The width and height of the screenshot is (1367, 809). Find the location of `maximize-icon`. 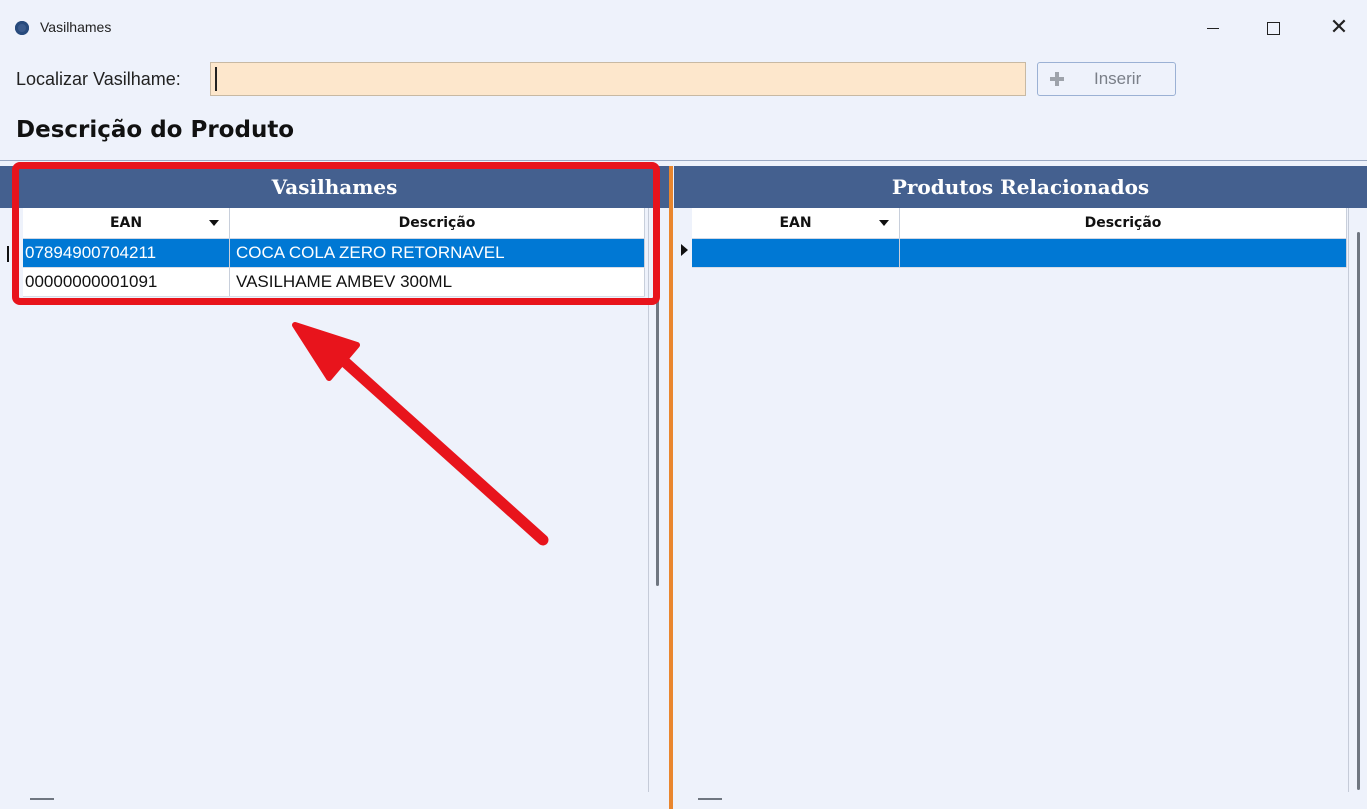

maximize-icon is located at coordinates (1273, 28).